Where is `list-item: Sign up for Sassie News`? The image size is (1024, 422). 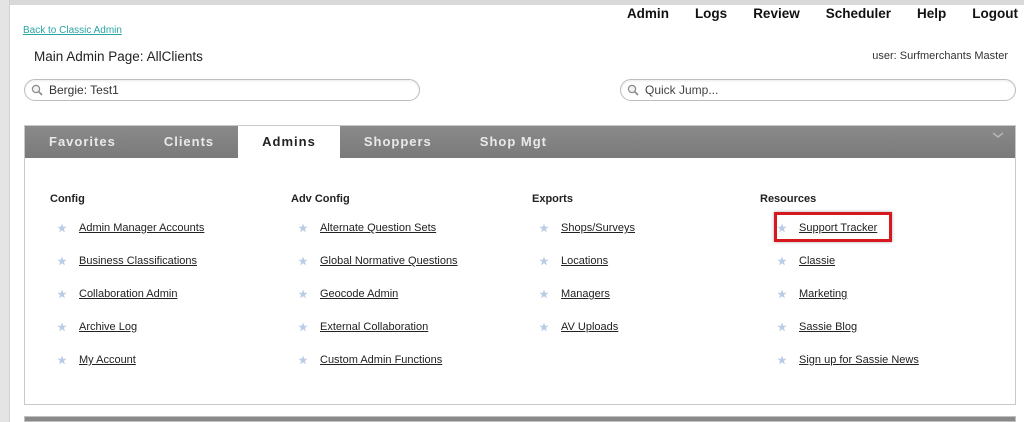
list-item: Sign up for Sassie News is located at coordinates (848, 360).